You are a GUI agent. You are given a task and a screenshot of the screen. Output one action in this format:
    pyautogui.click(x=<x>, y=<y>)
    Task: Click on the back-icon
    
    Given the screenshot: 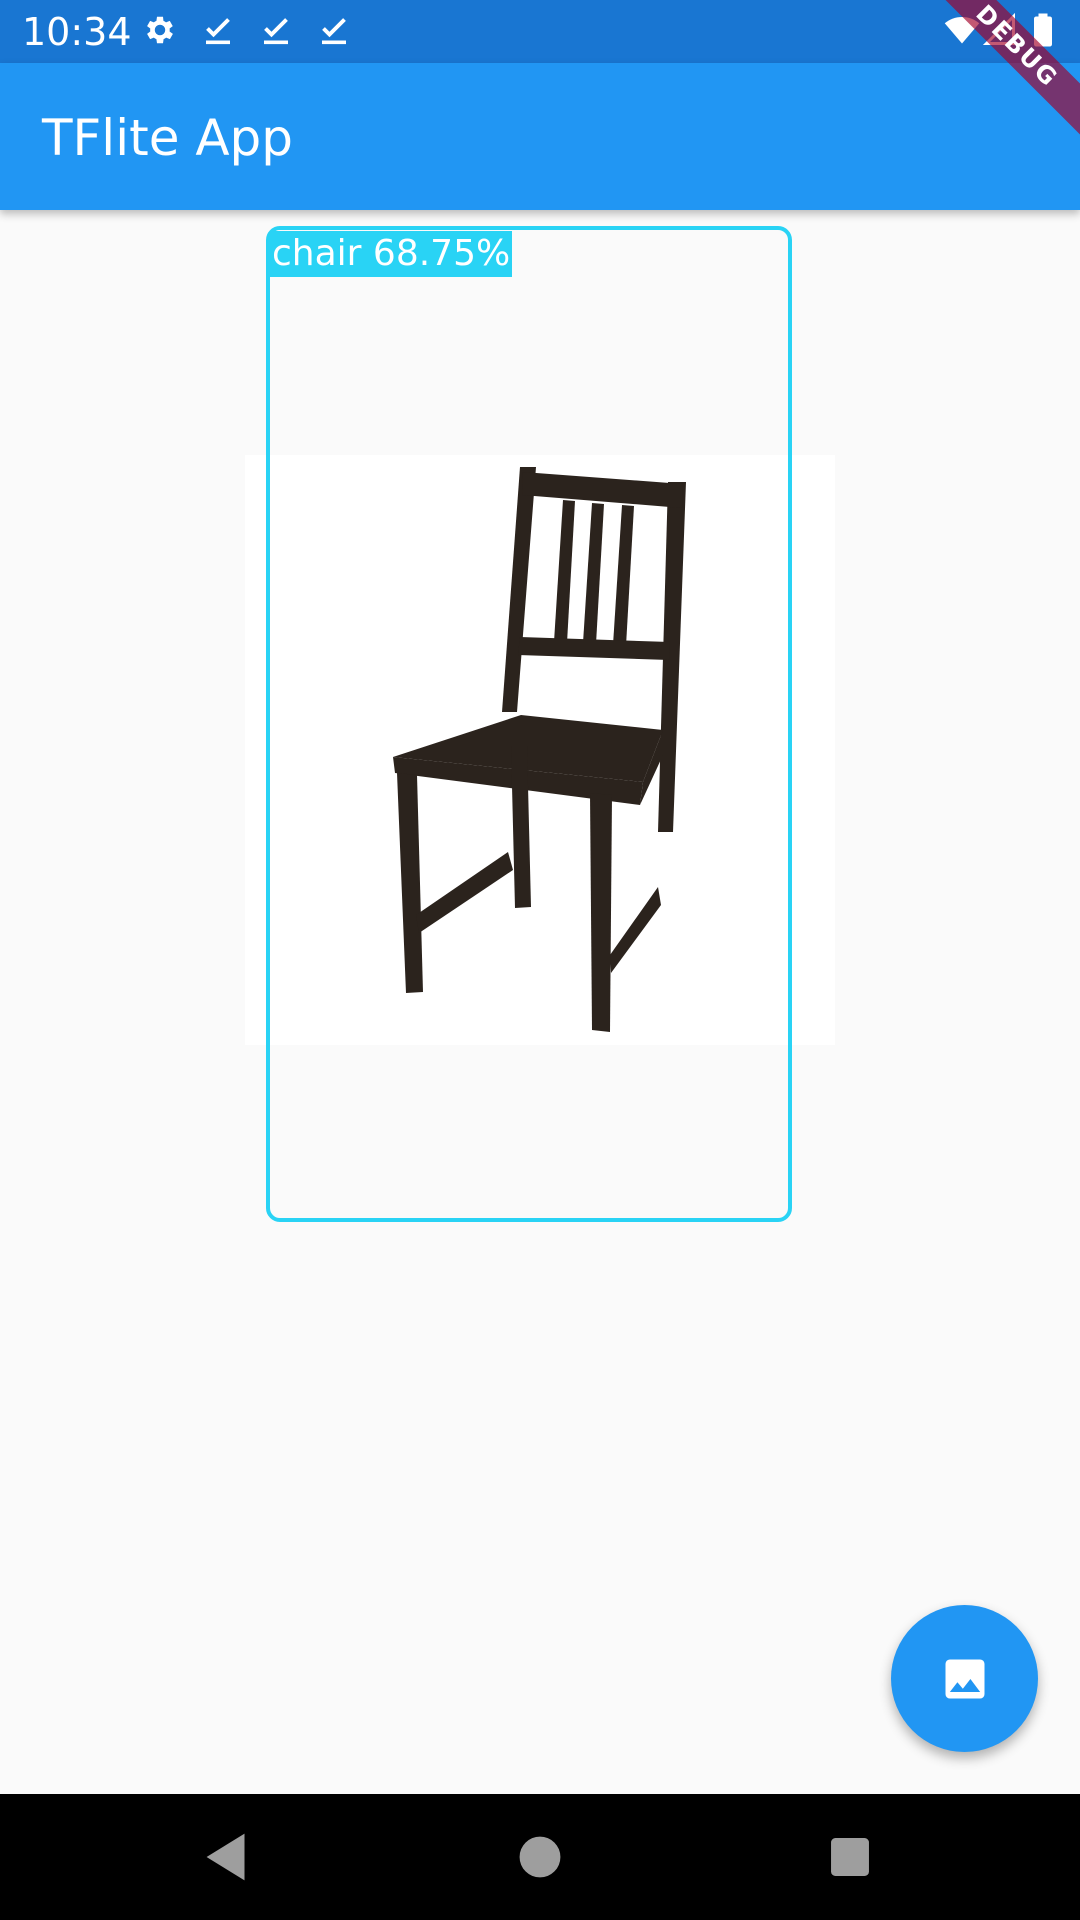 What is the action you would take?
    pyautogui.click(x=227, y=1857)
    